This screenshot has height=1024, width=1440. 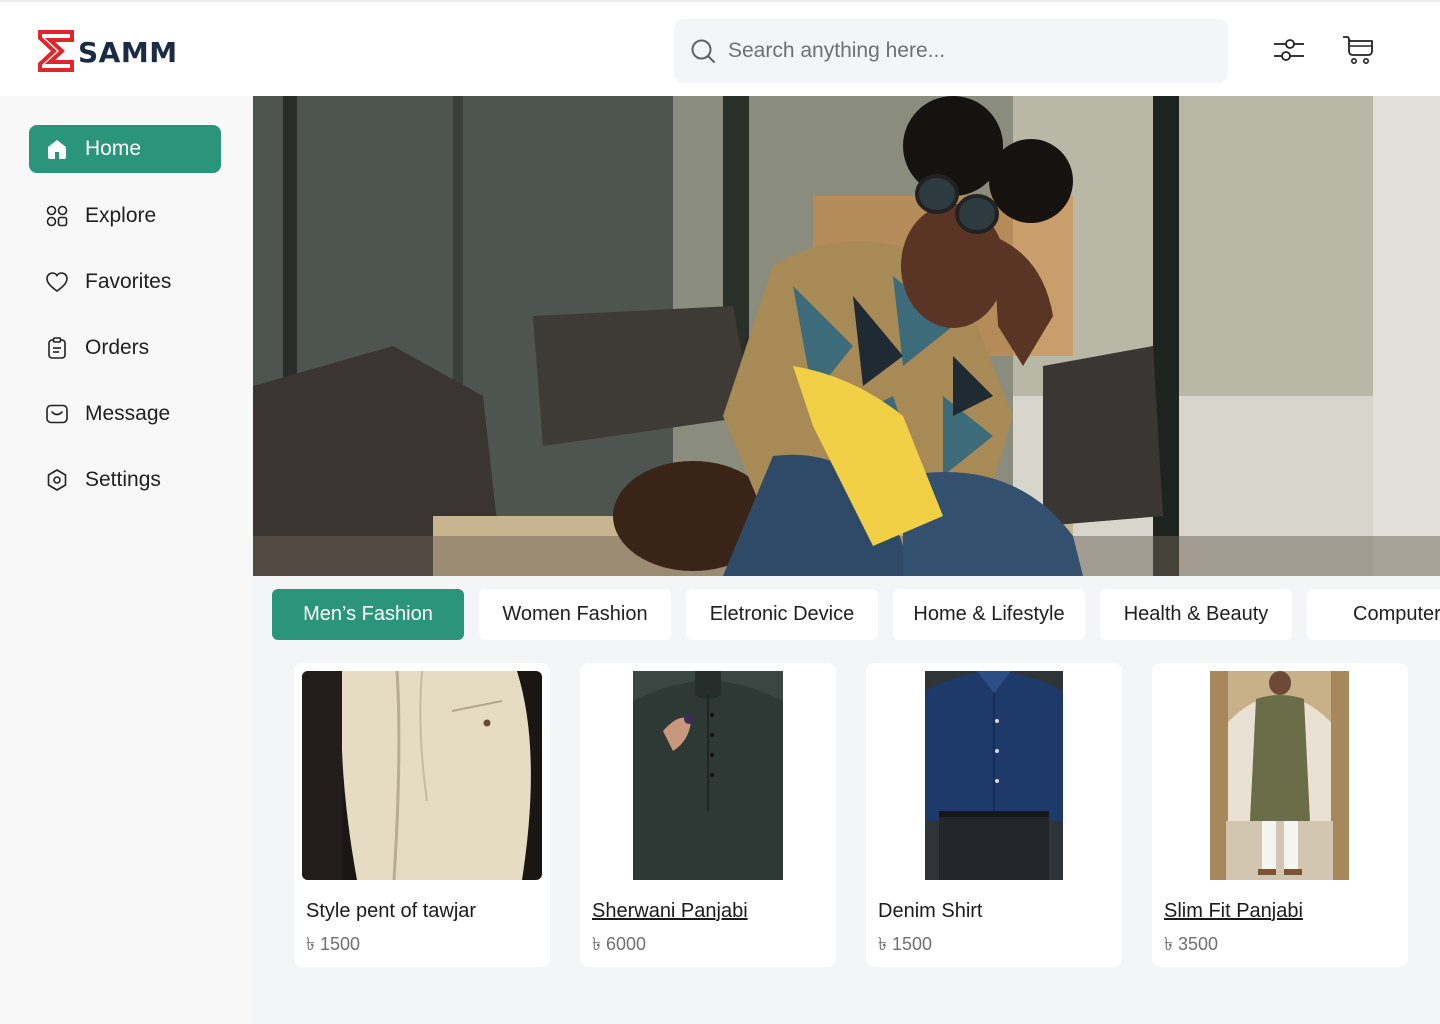 I want to click on sidebar-item-orders: Orders, so click(x=125, y=348).